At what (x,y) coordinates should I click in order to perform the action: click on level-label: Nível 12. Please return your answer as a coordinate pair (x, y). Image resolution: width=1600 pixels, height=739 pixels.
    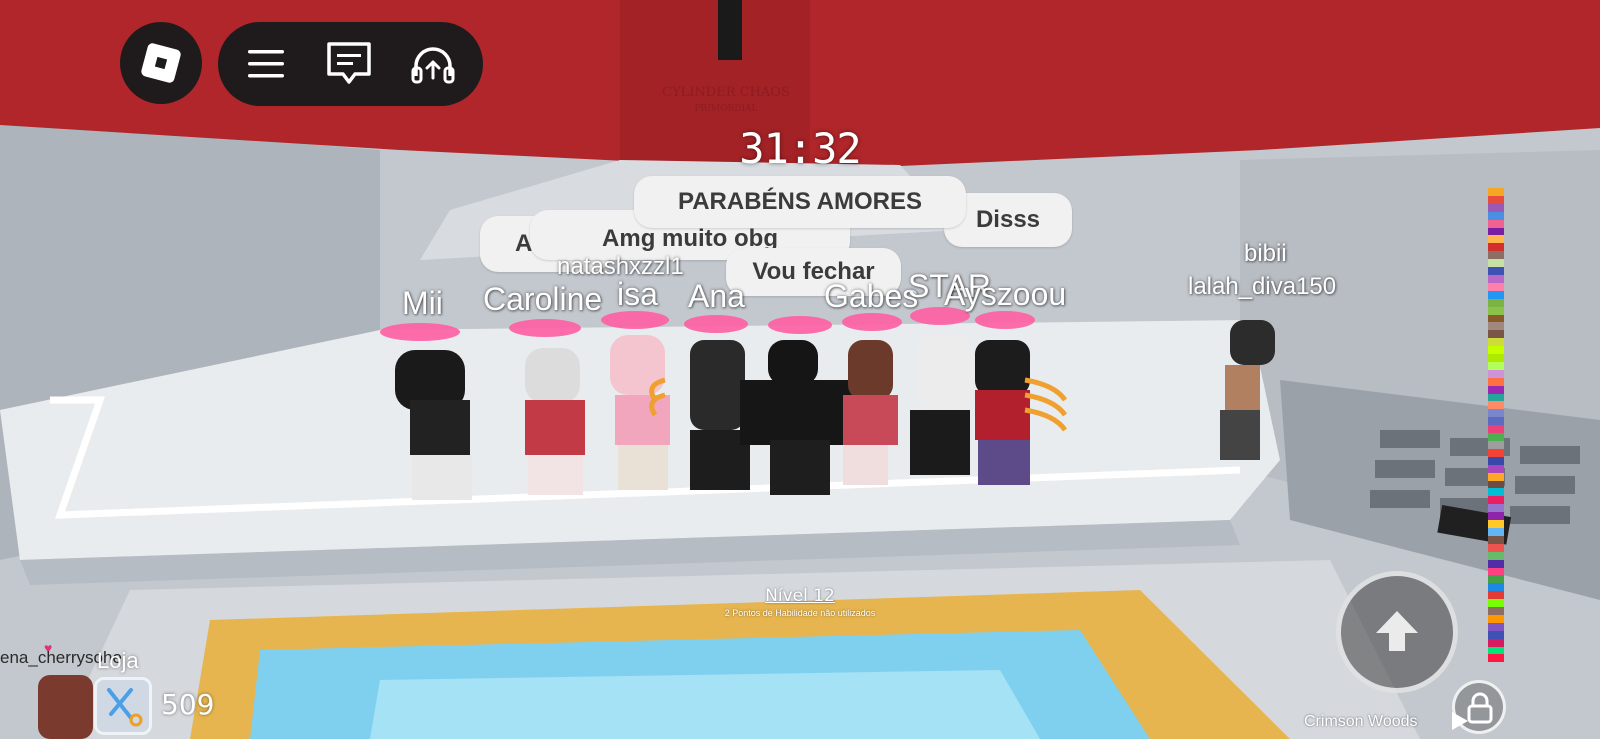
    Looking at the image, I should click on (800, 596).